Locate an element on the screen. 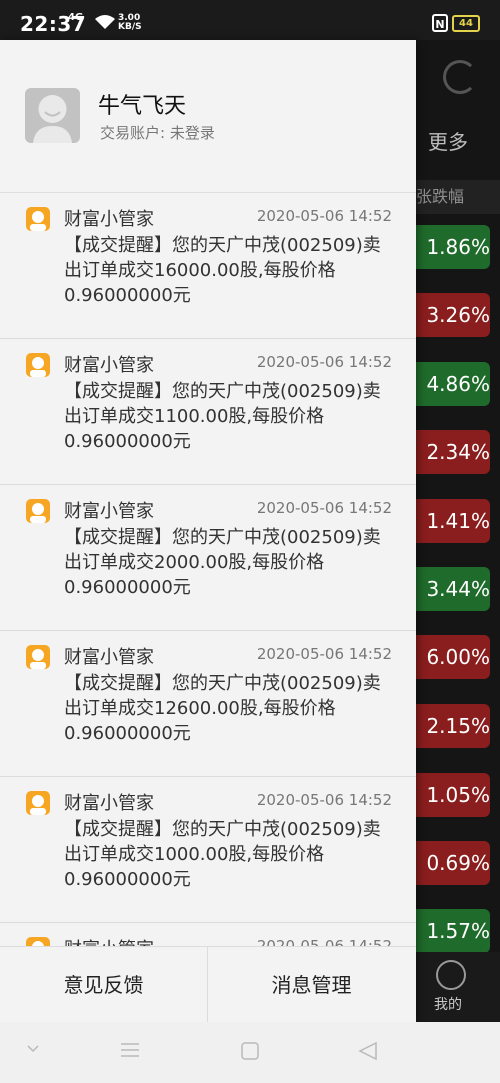  username: 牛气飞天 is located at coordinates (142, 106).